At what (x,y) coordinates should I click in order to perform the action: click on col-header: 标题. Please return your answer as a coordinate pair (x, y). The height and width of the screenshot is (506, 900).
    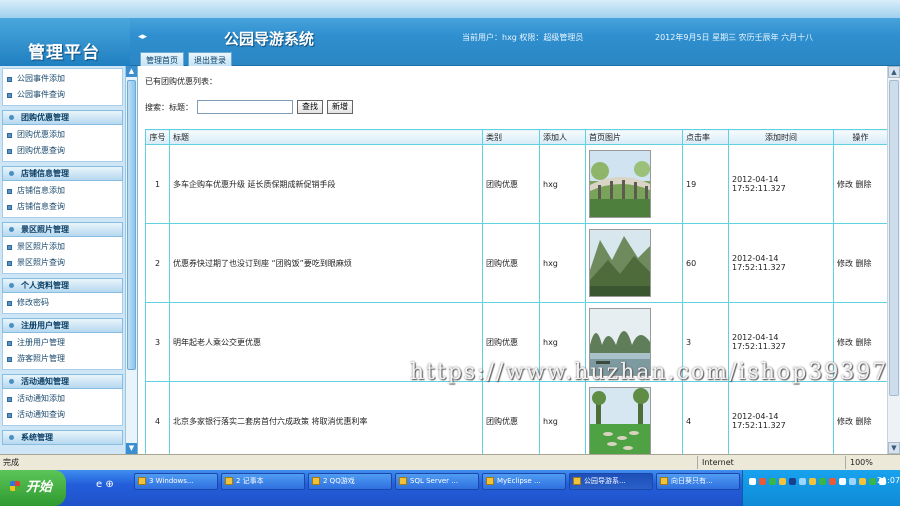
    Looking at the image, I should click on (326, 137).